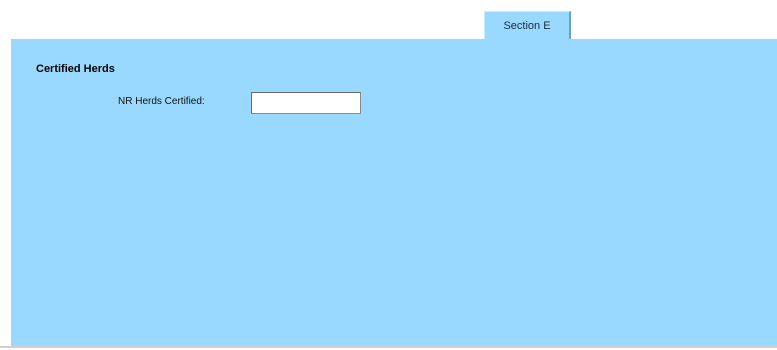 The width and height of the screenshot is (777, 350). I want to click on tab-section-e: Section E, so click(527, 25).